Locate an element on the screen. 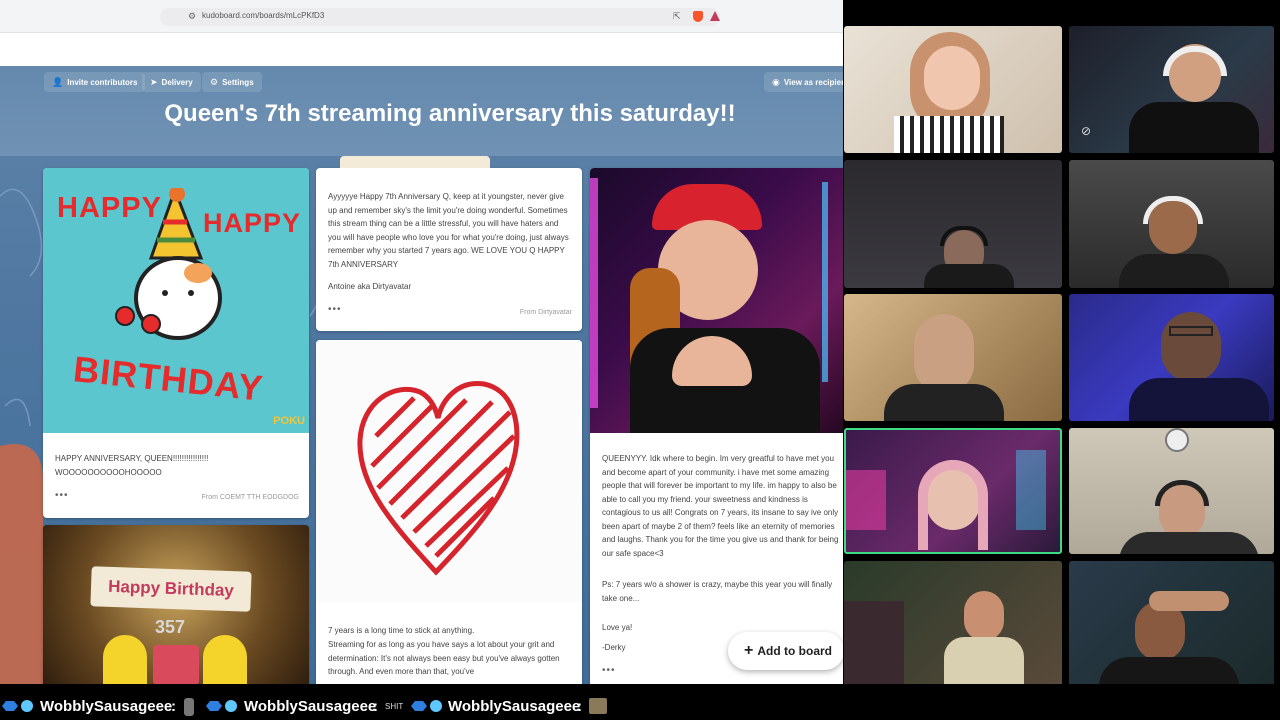  brave-shield-icon is located at coordinates (698, 16).